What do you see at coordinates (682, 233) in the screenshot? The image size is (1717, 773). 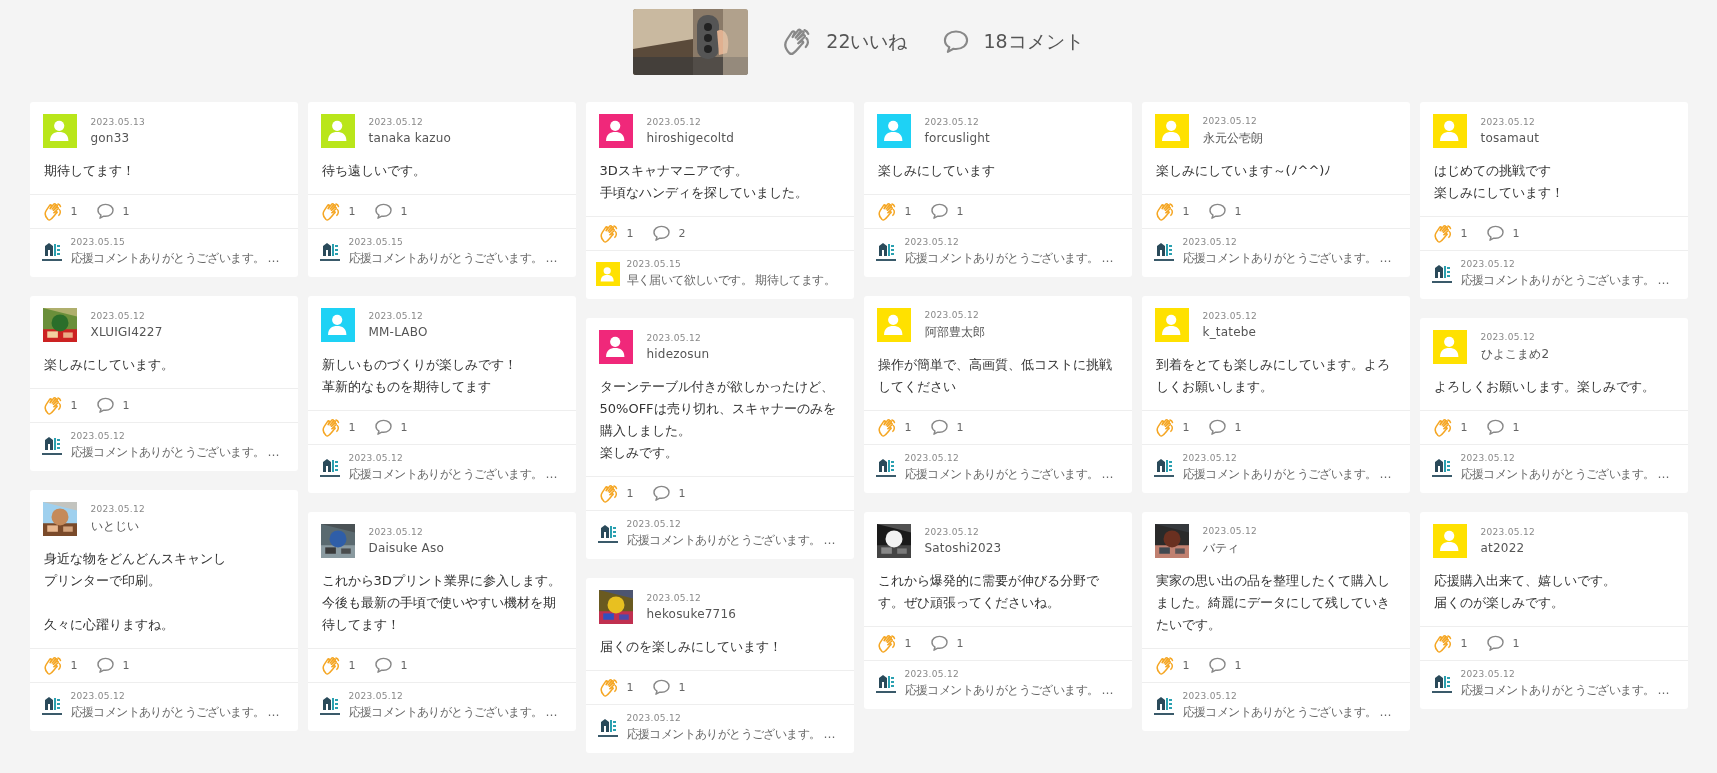 I see `comment-count: 2` at bounding box center [682, 233].